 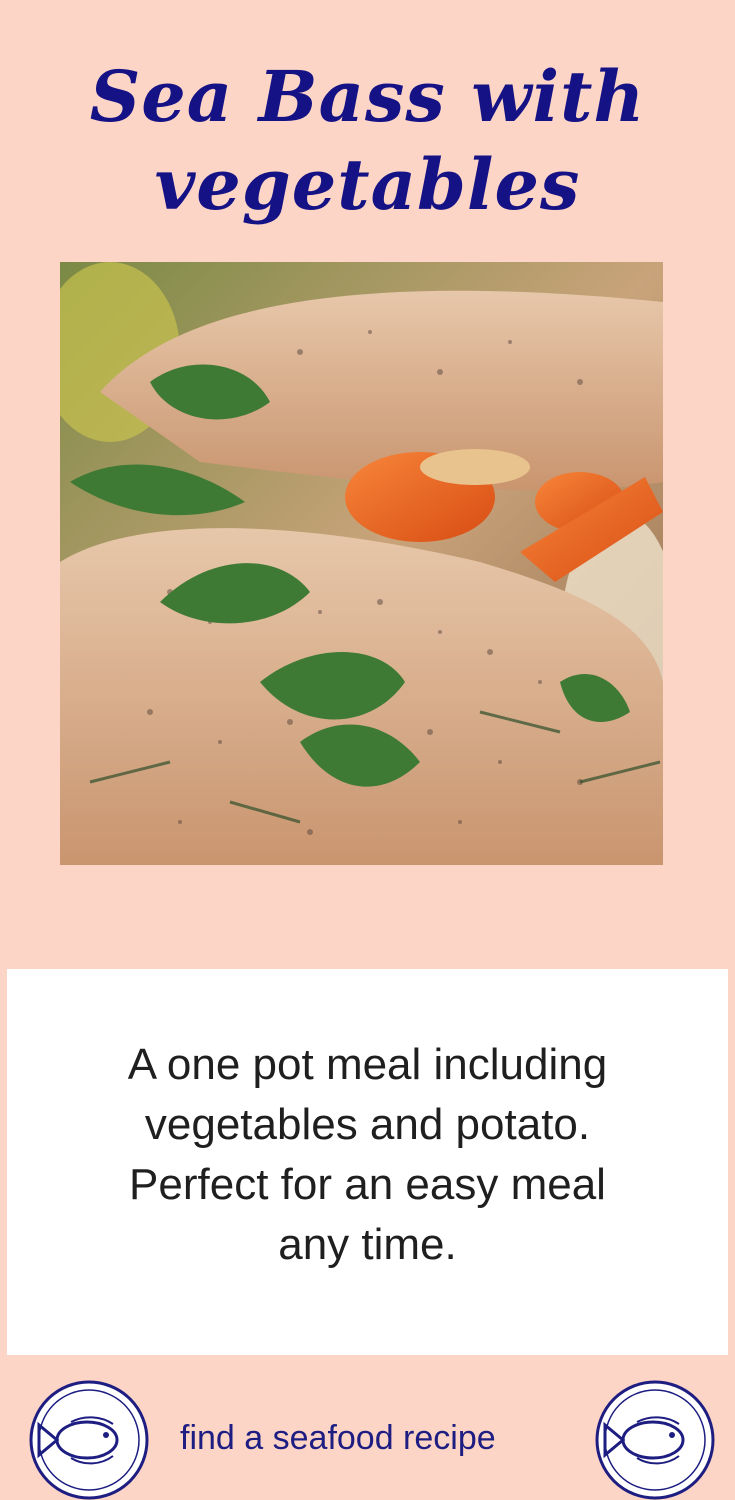 I want to click on footer: find a seafood recipe, so click(x=367, y=1440).